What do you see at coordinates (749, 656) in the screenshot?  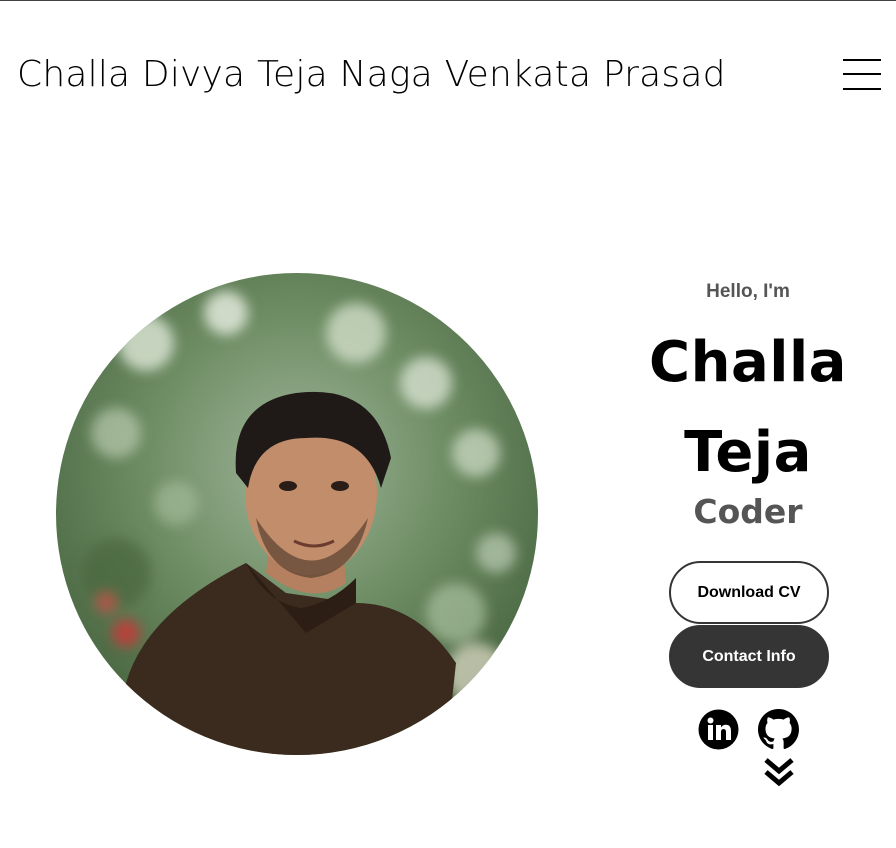 I see `contact-info-button: Contact Info` at bounding box center [749, 656].